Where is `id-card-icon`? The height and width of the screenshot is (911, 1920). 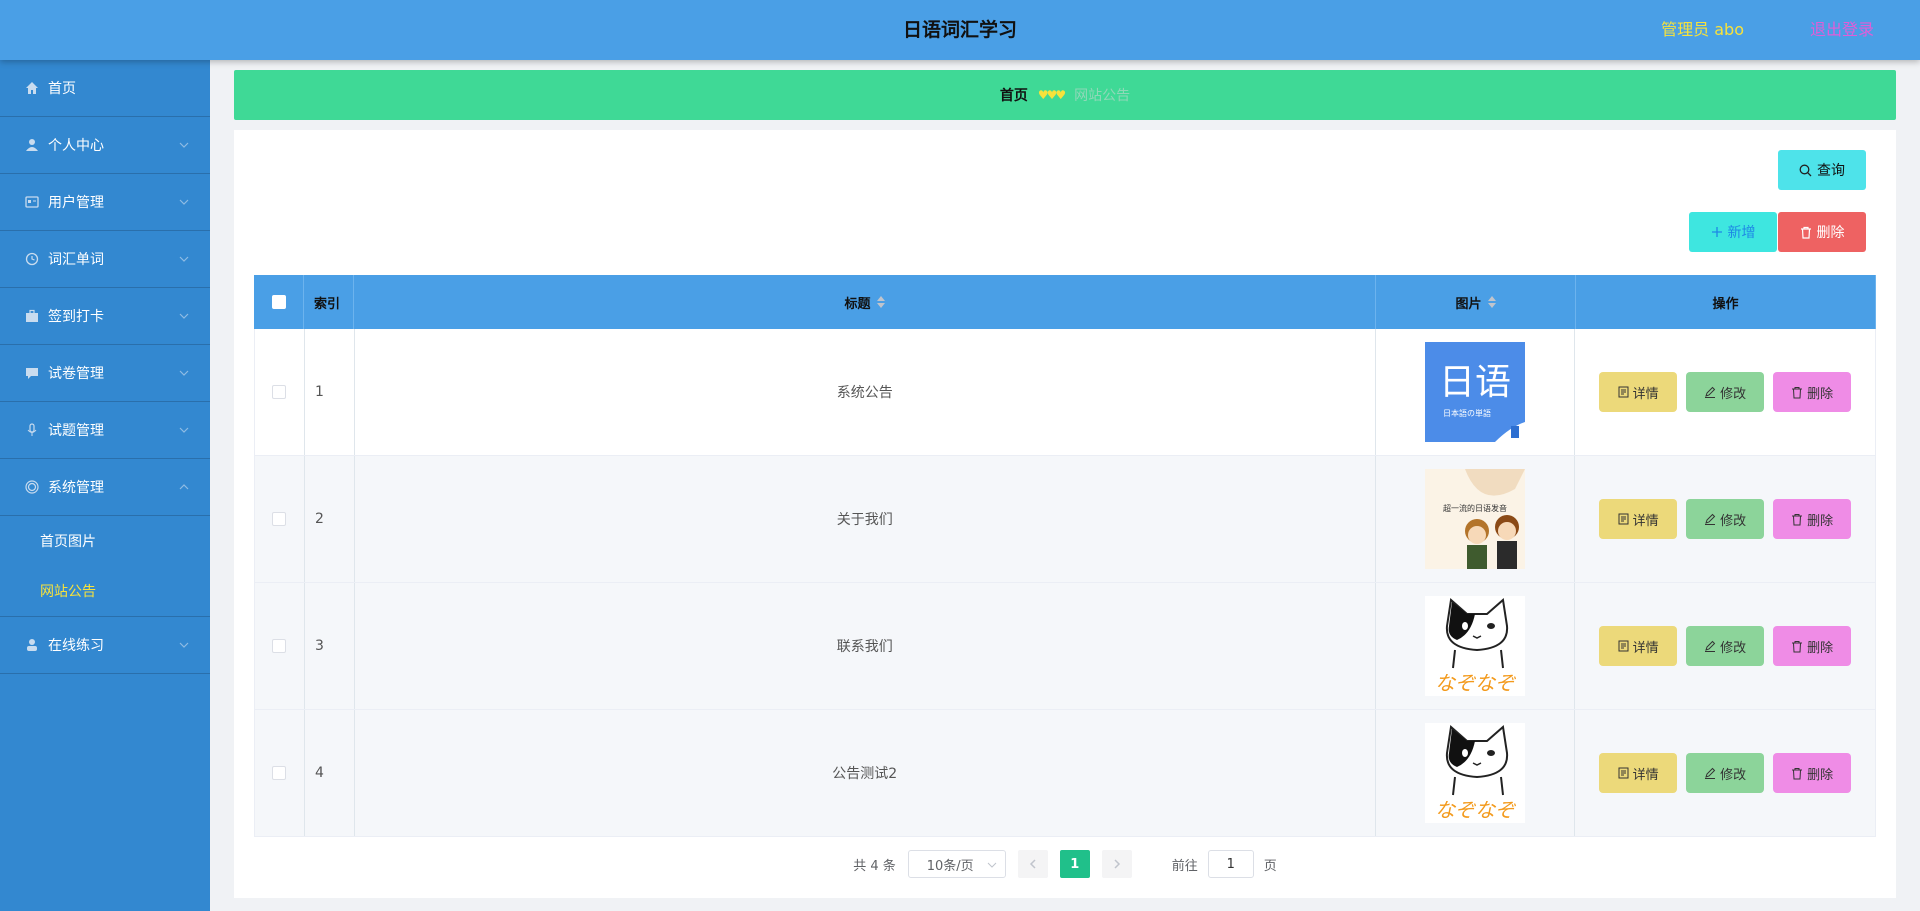 id-card-icon is located at coordinates (32, 202).